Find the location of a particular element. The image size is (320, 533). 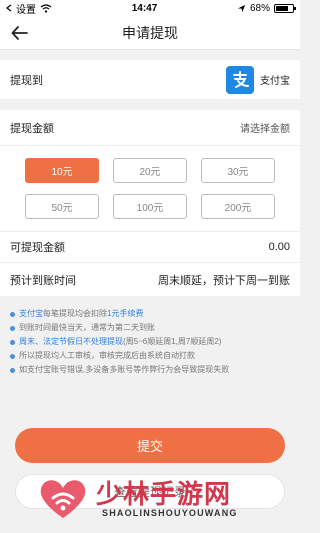

wifi-icon is located at coordinates (46, 8).